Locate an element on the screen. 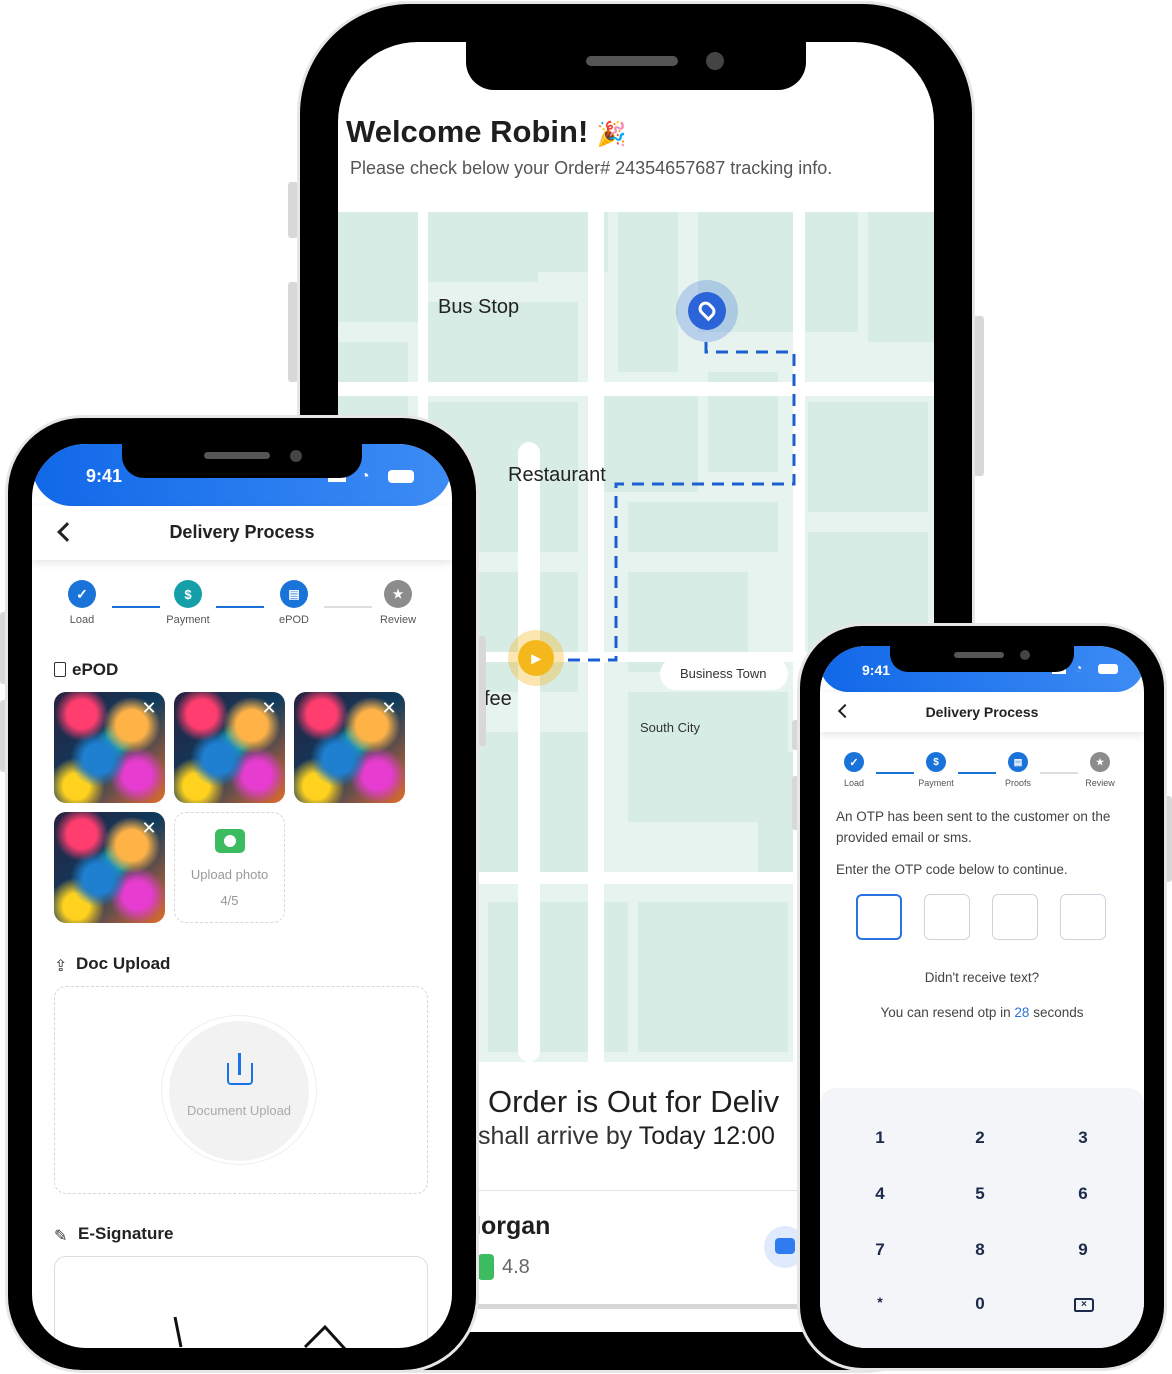 The height and width of the screenshot is (1374, 1172). left-power-button is located at coordinates (482, 691).